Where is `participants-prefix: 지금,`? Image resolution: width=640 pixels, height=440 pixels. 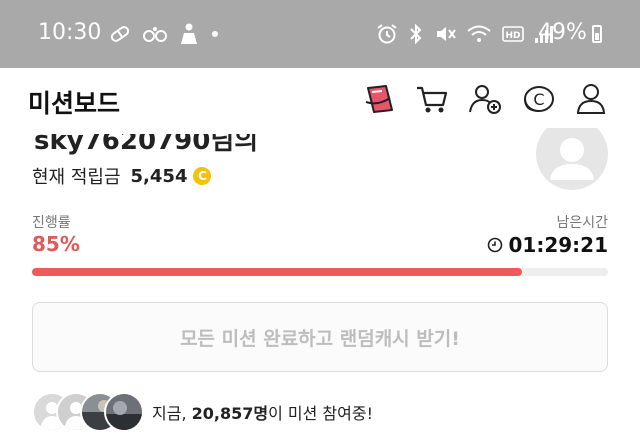
participants-prefix: 지금, is located at coordinates (172, 413).